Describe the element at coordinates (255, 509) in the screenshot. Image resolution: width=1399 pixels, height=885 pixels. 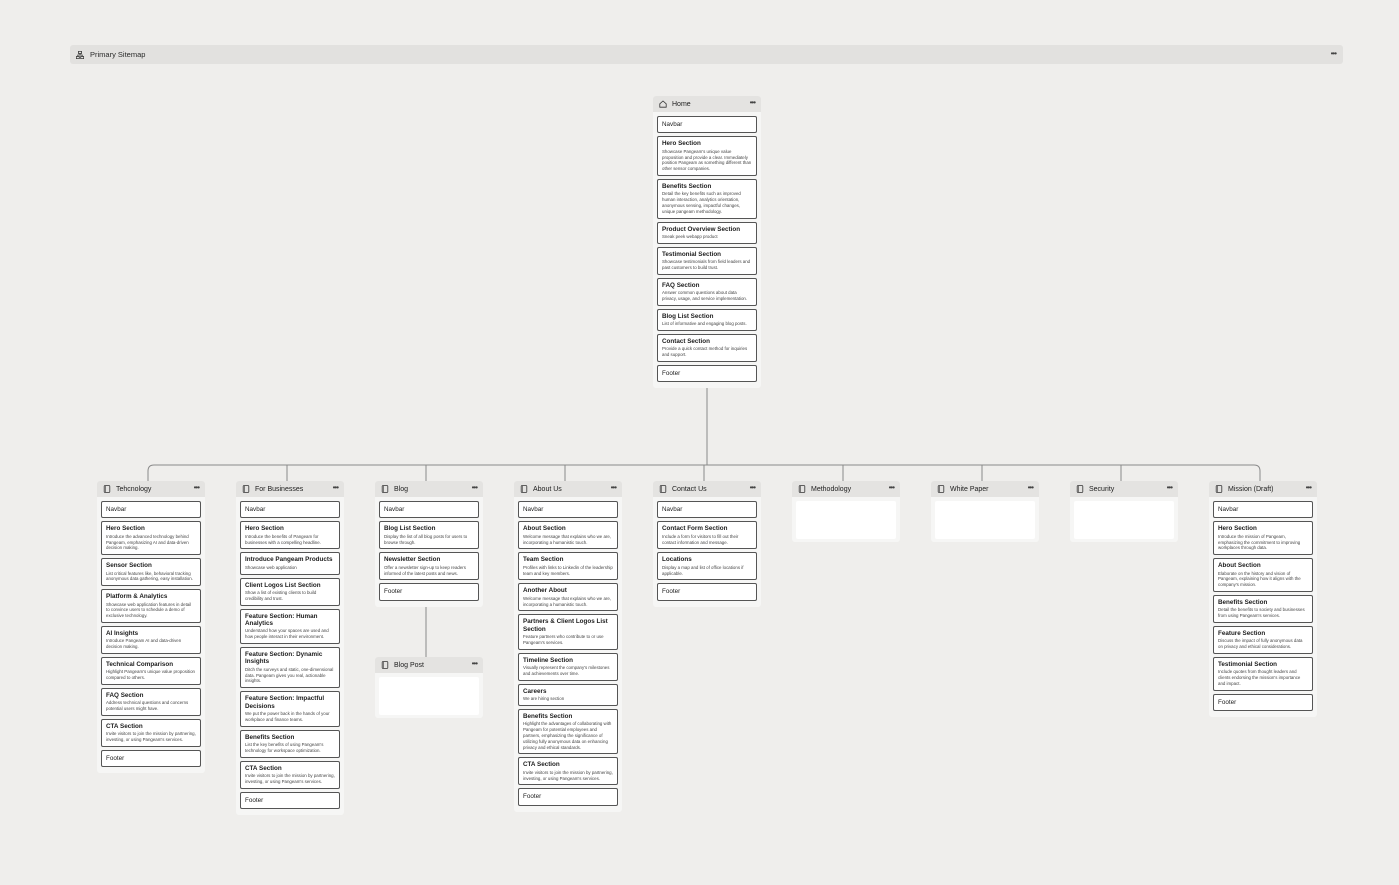
I see `section-title: Navbar` at that location.